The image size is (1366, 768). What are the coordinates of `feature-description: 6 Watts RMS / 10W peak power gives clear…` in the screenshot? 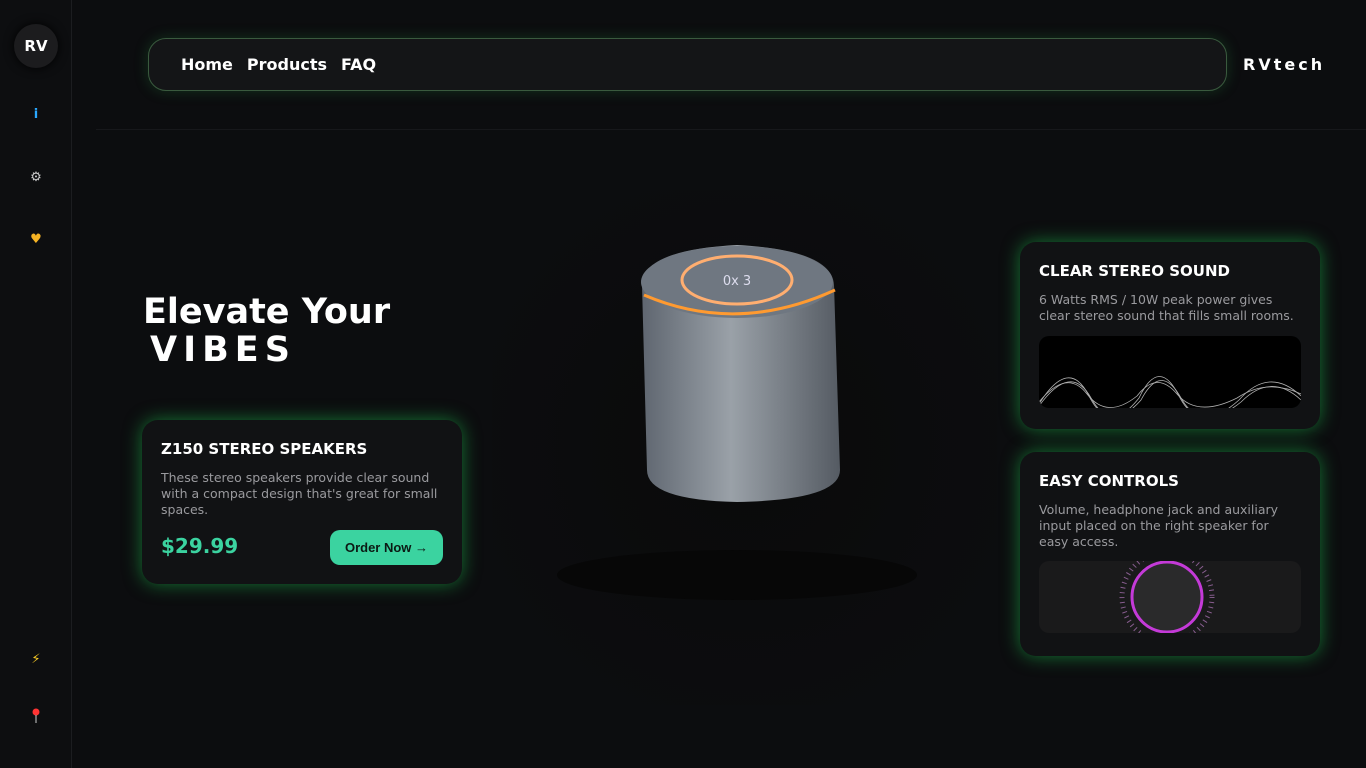 It's located at (1166, 307).